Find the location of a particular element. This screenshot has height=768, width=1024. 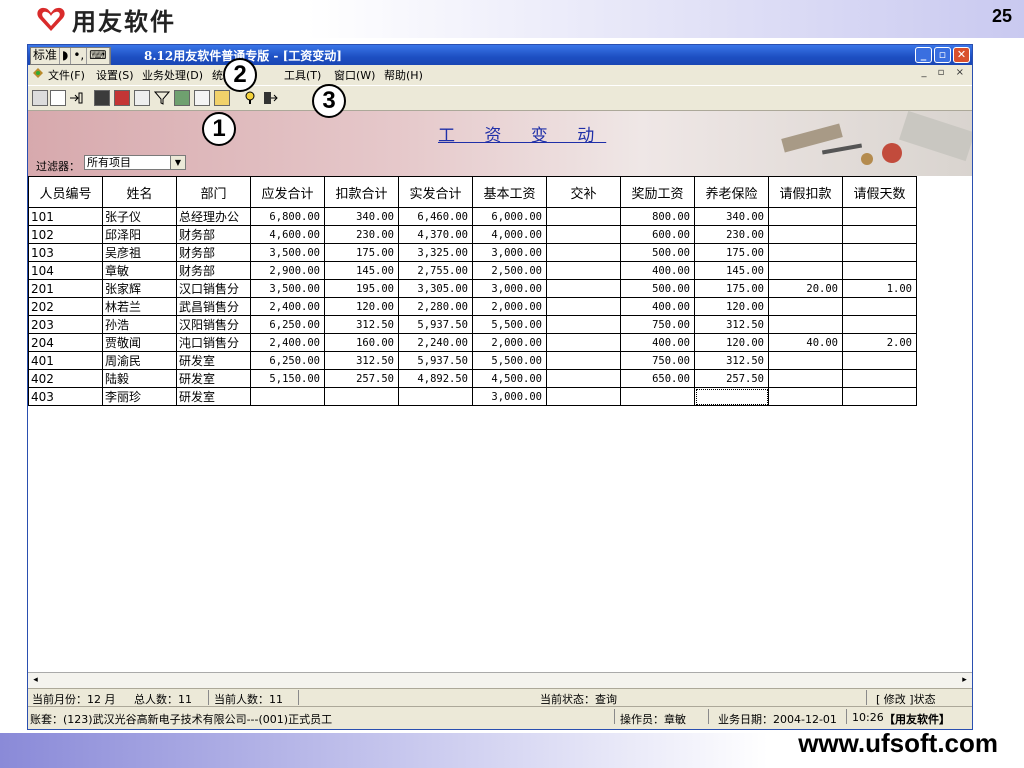

table-cell: 120.00 is located at coordinates (731, 306).